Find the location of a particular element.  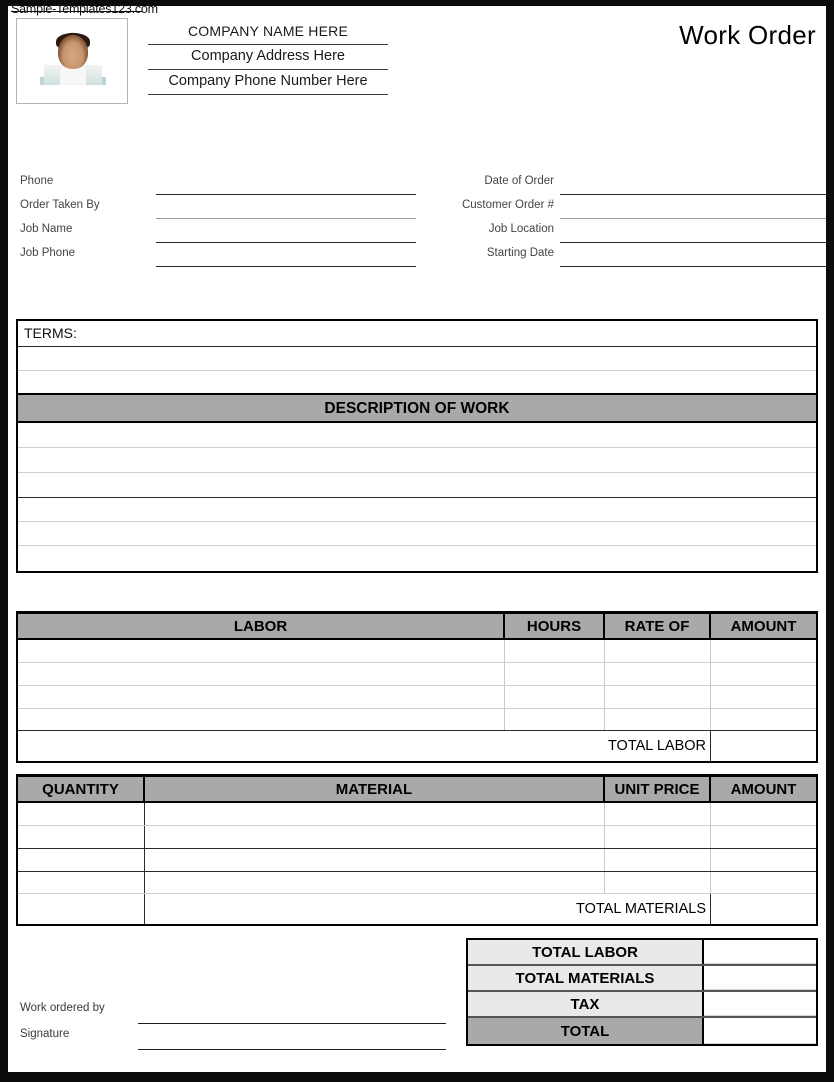

material-total-value is located at coordinates (763, 909).